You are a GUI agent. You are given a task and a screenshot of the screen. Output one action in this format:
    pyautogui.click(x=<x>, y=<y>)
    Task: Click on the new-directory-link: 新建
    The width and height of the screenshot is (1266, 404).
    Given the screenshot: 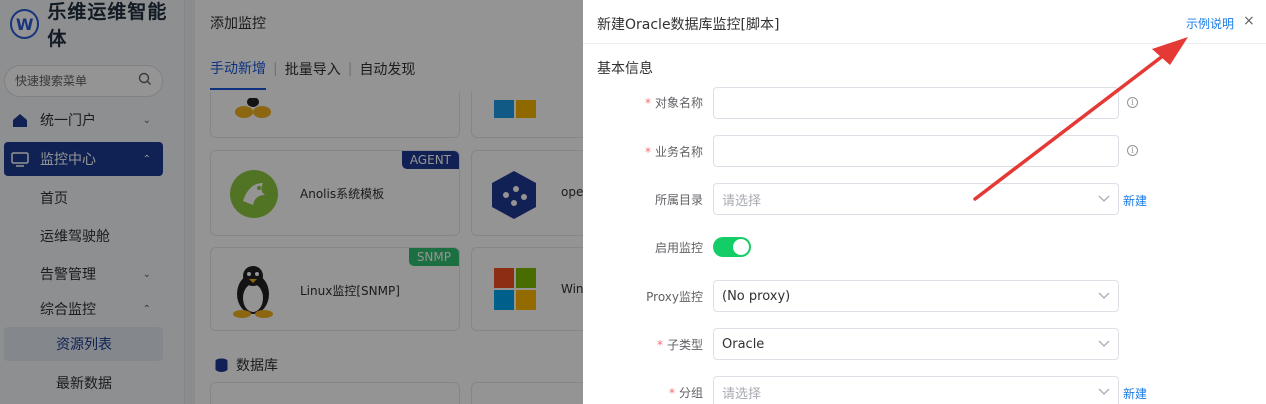 What is the action you would take?
    pyautogui.click(x=1135, y=200)
    